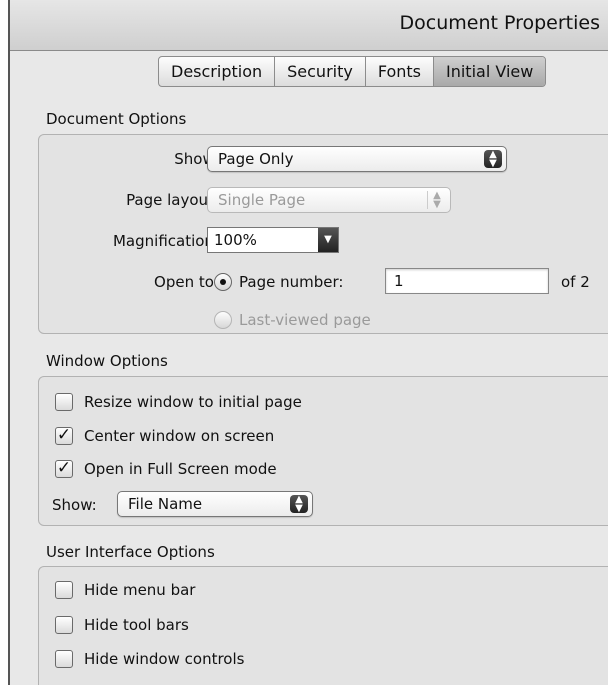  I want to click on chevron-down-icon: ▼, so click(328, 240).